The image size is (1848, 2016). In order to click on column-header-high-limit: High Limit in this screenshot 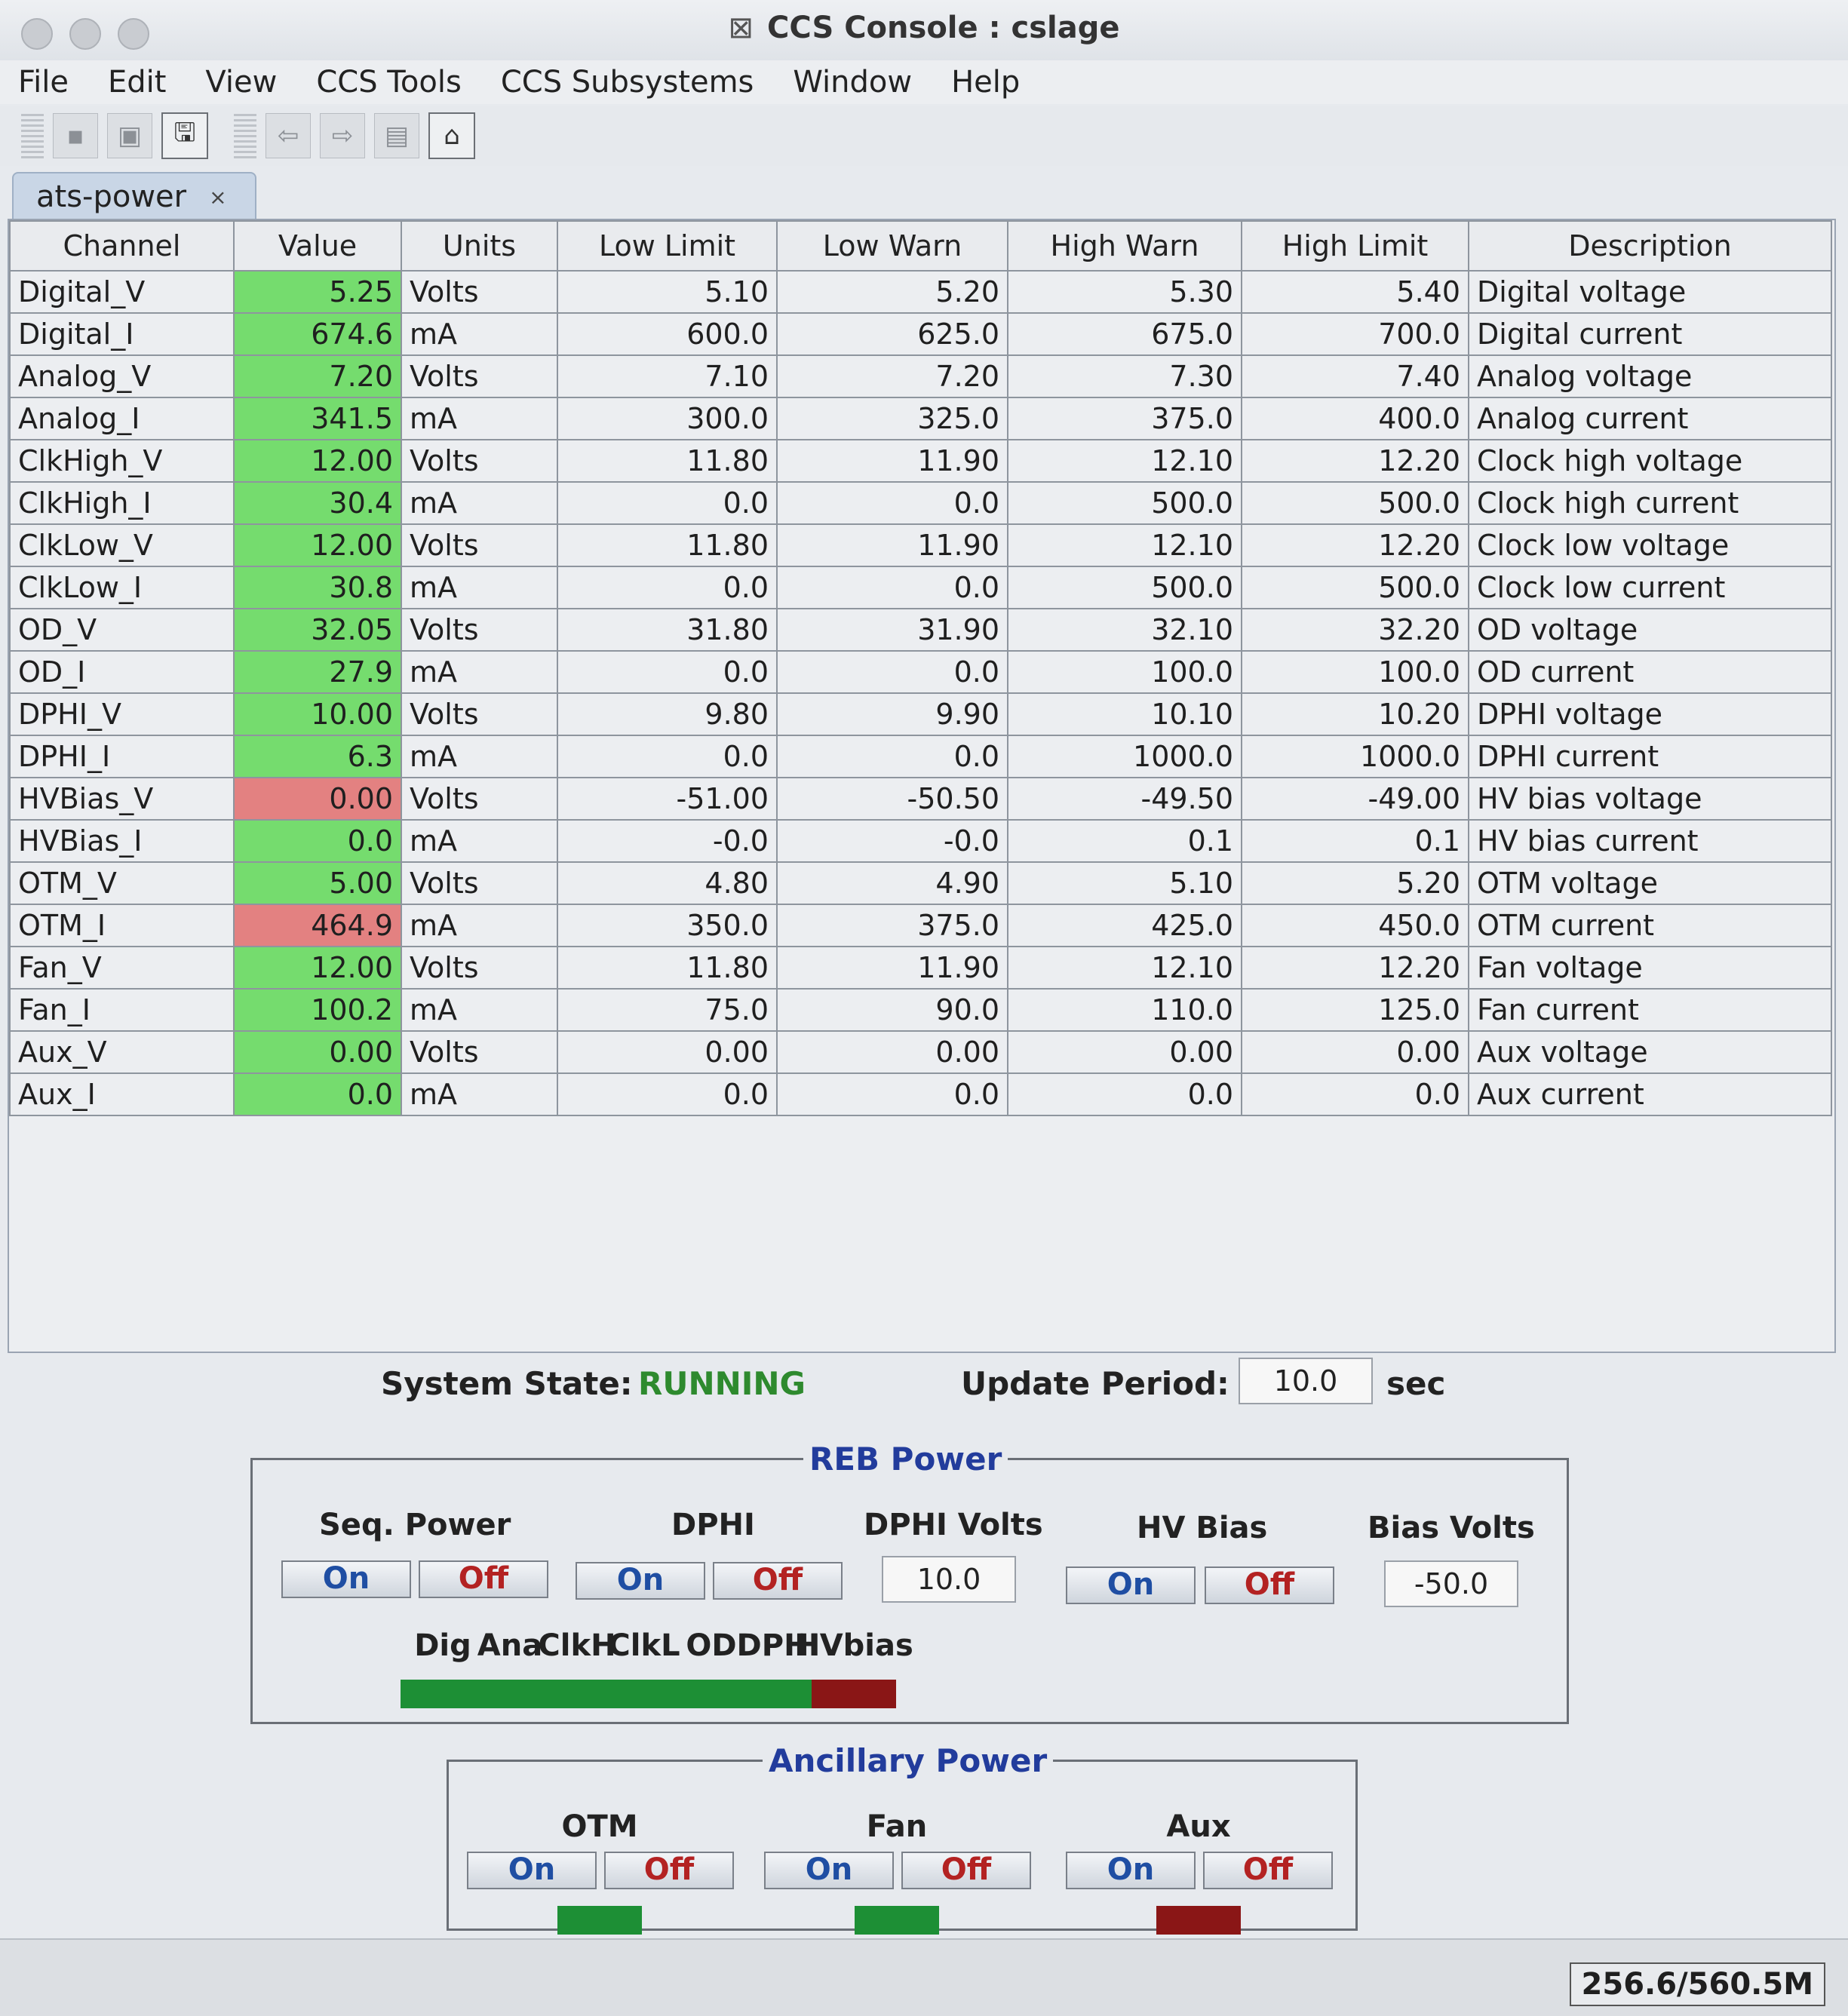, I will do `click(1355, 246)`.